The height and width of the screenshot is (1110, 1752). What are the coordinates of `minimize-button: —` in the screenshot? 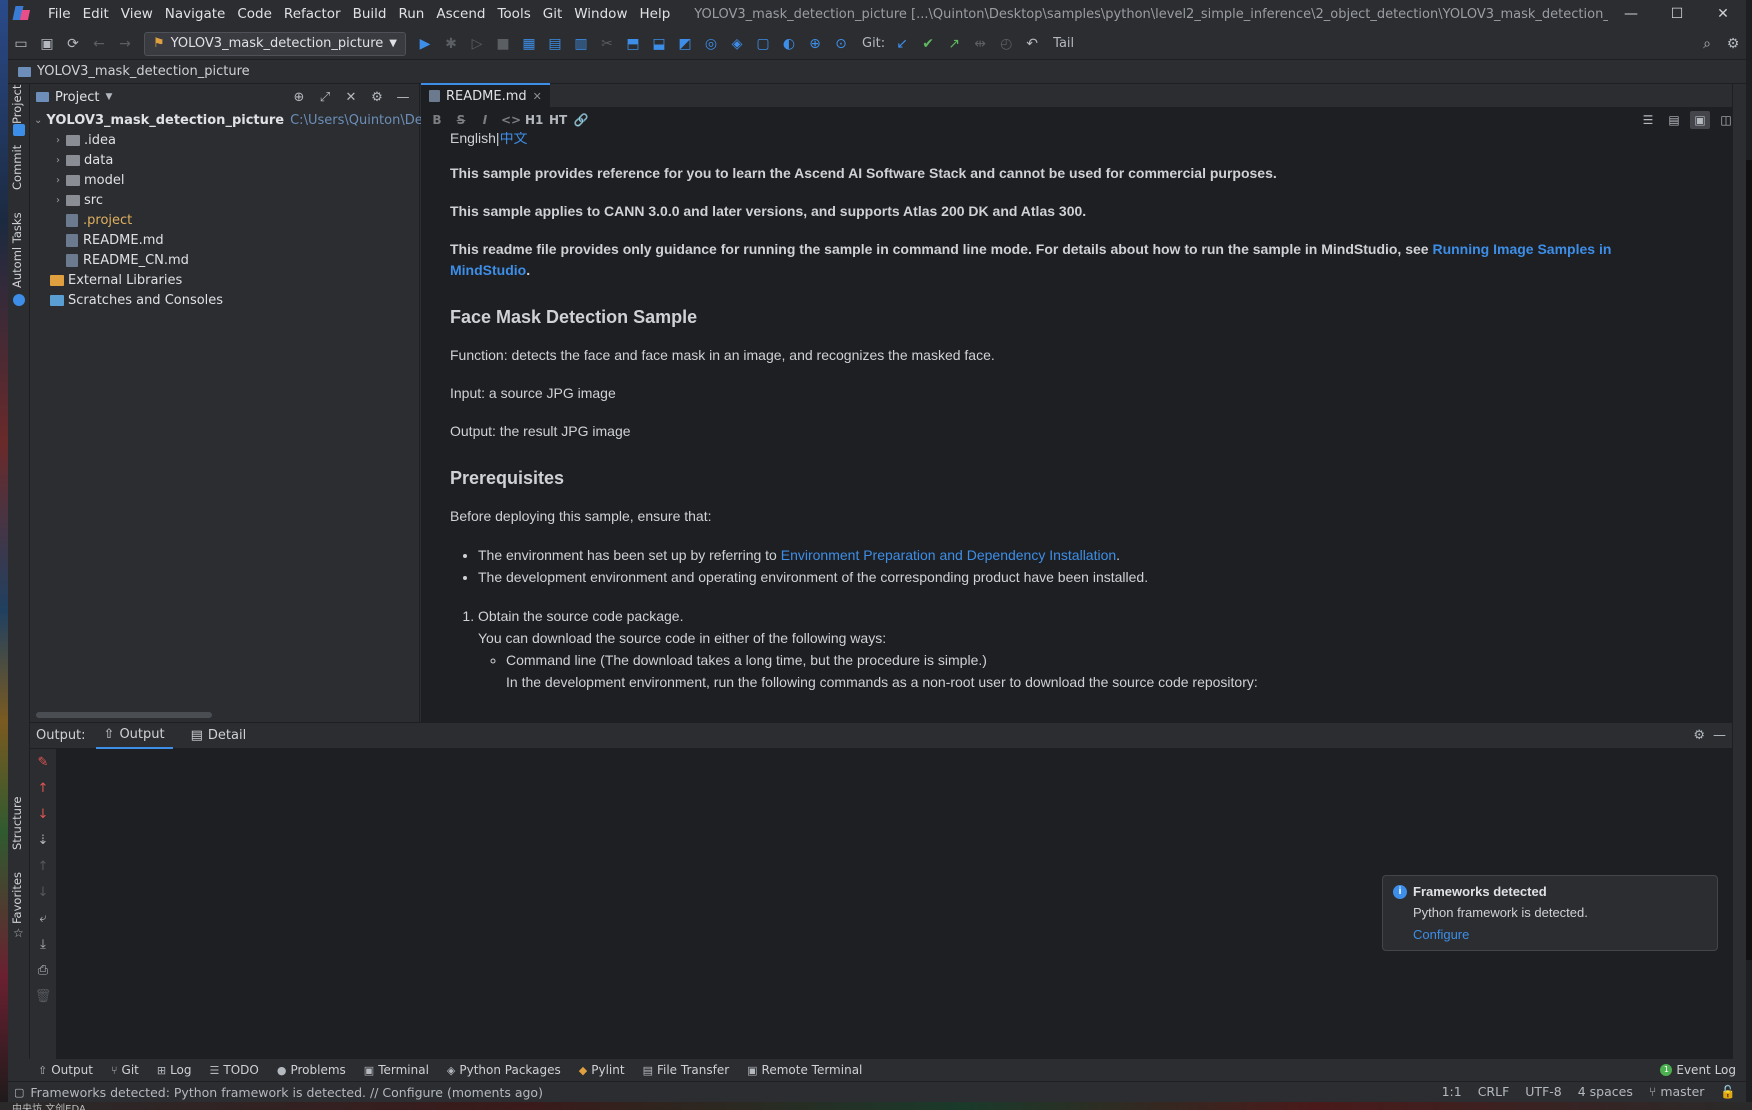 It's located at (1631, 14).